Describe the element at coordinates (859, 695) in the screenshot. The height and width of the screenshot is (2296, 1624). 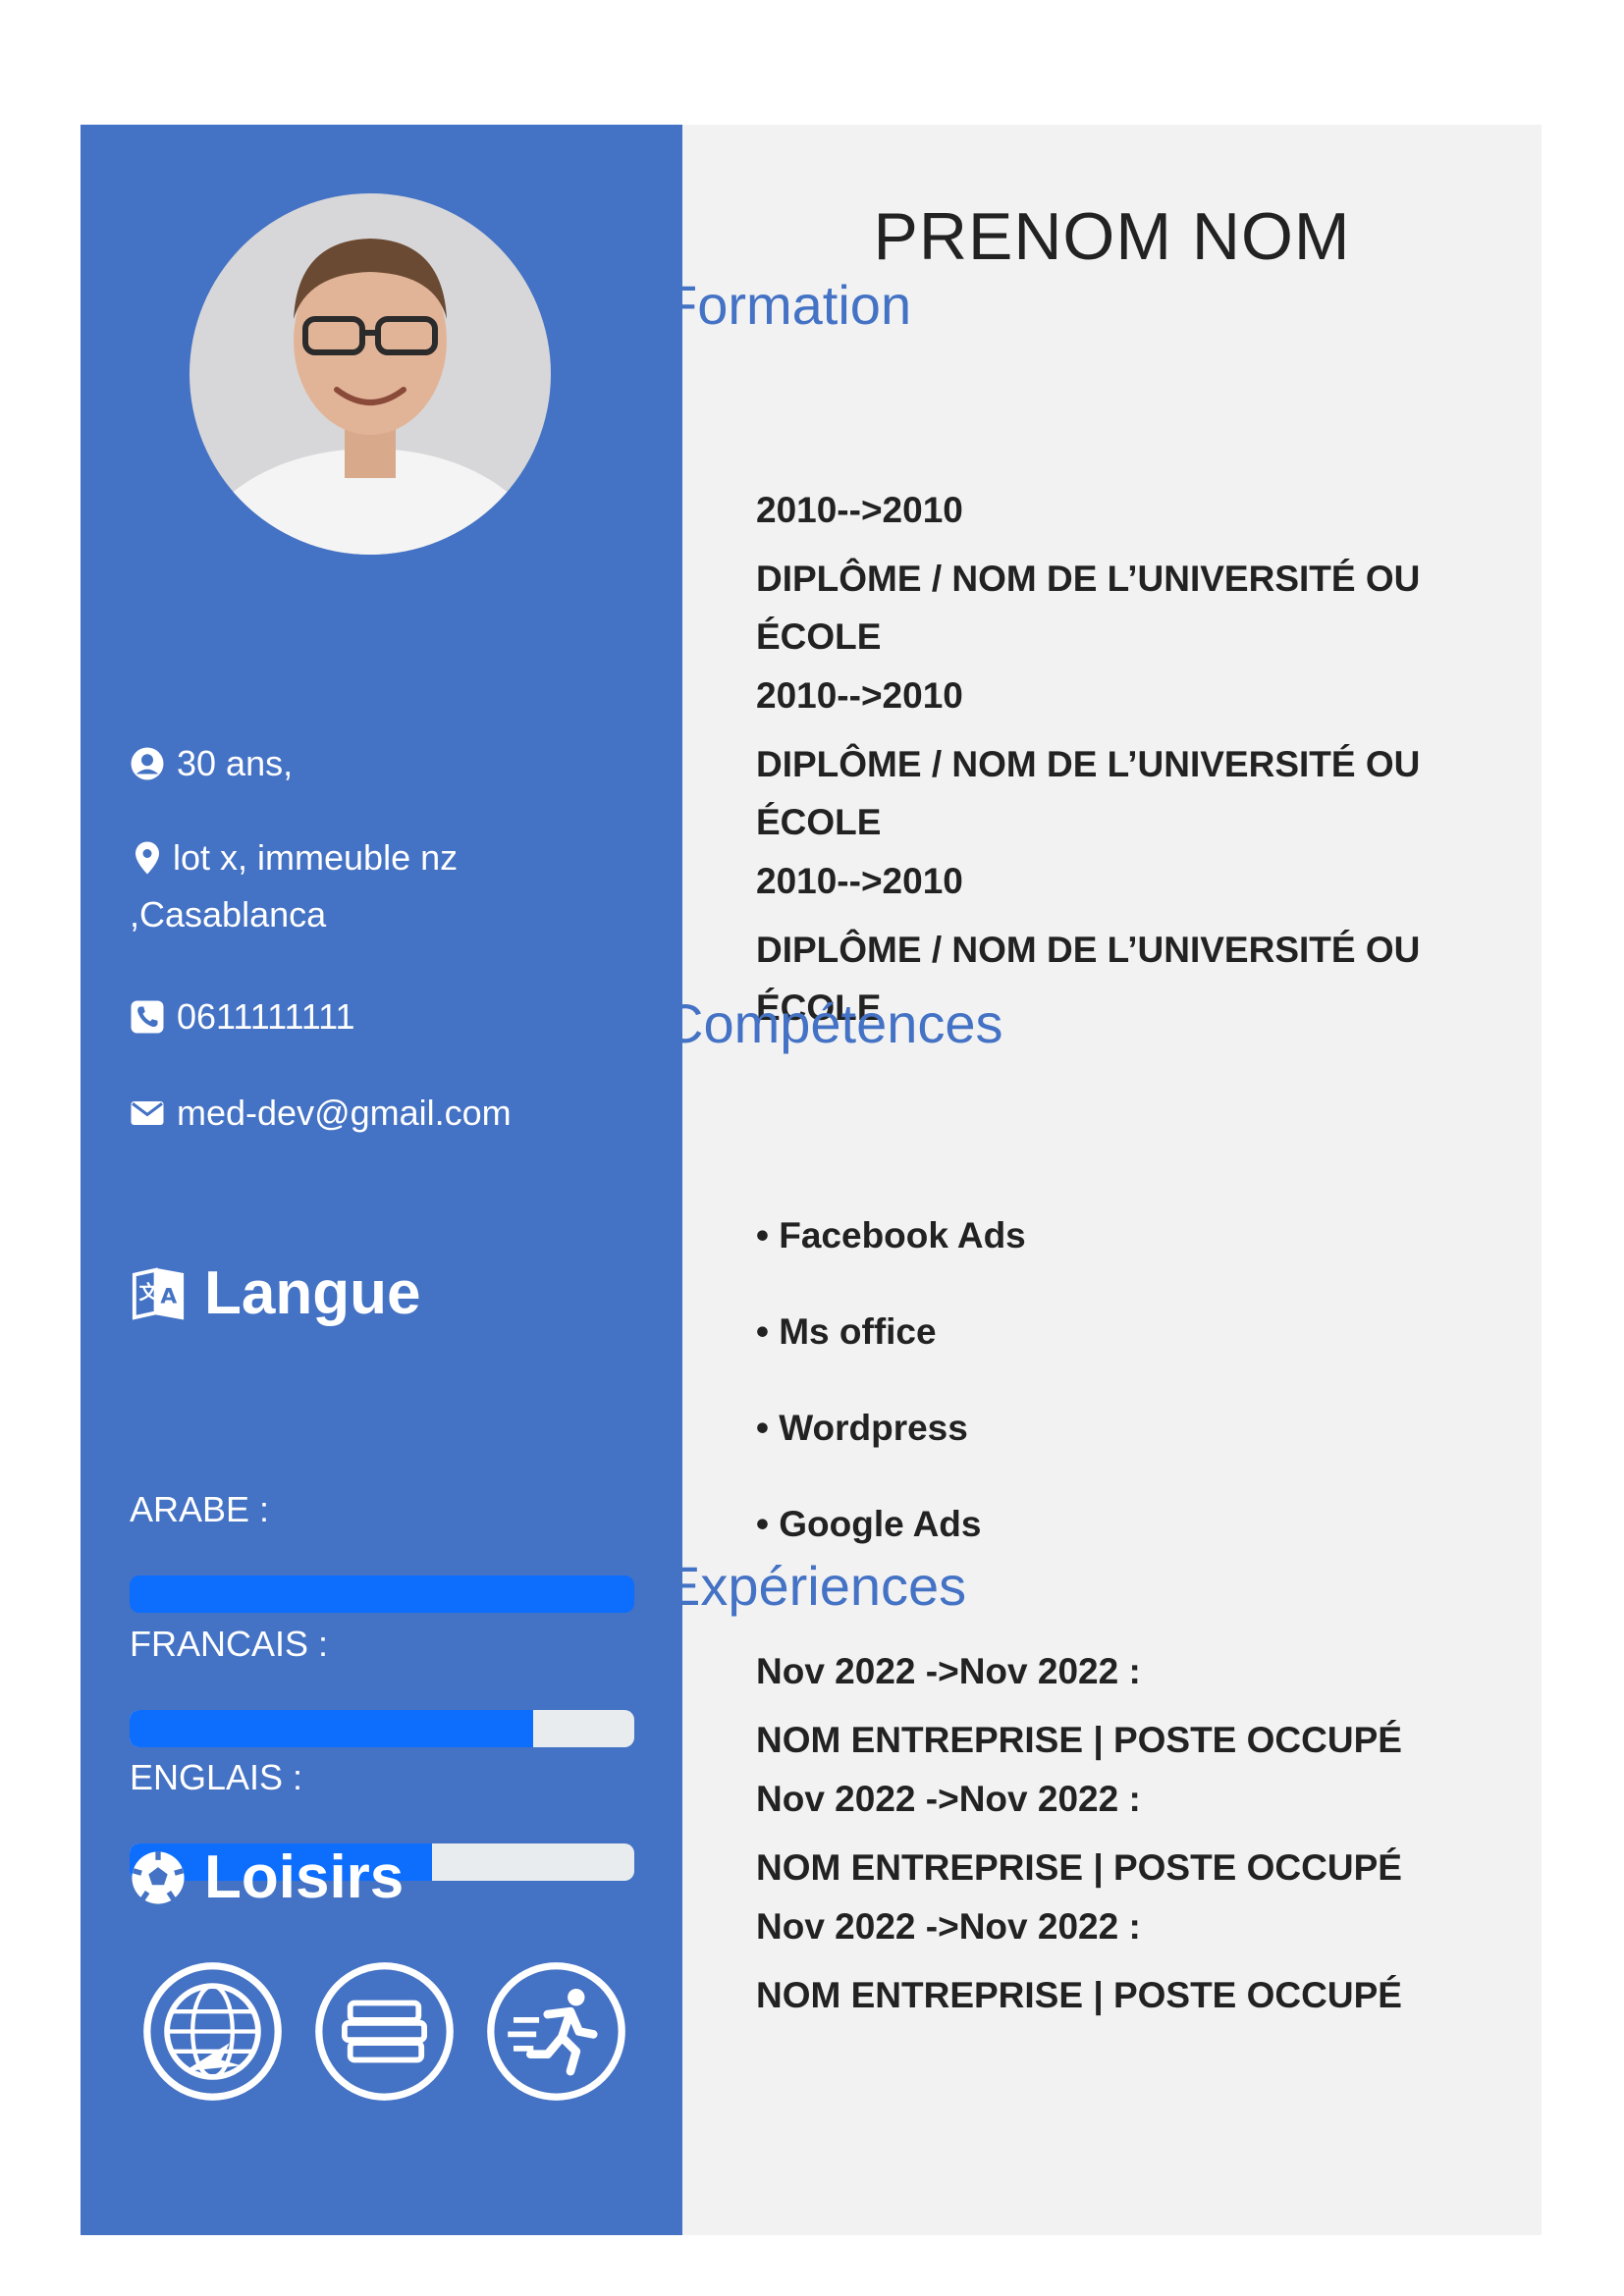
I see `formation-dates-2: 2010-->2010` at that location.